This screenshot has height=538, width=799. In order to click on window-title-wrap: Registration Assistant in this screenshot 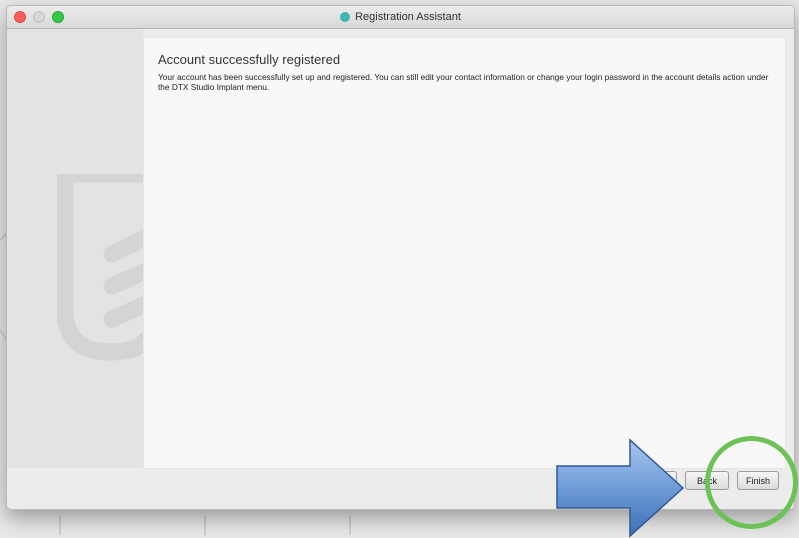, I will do `click(400, 17)`.